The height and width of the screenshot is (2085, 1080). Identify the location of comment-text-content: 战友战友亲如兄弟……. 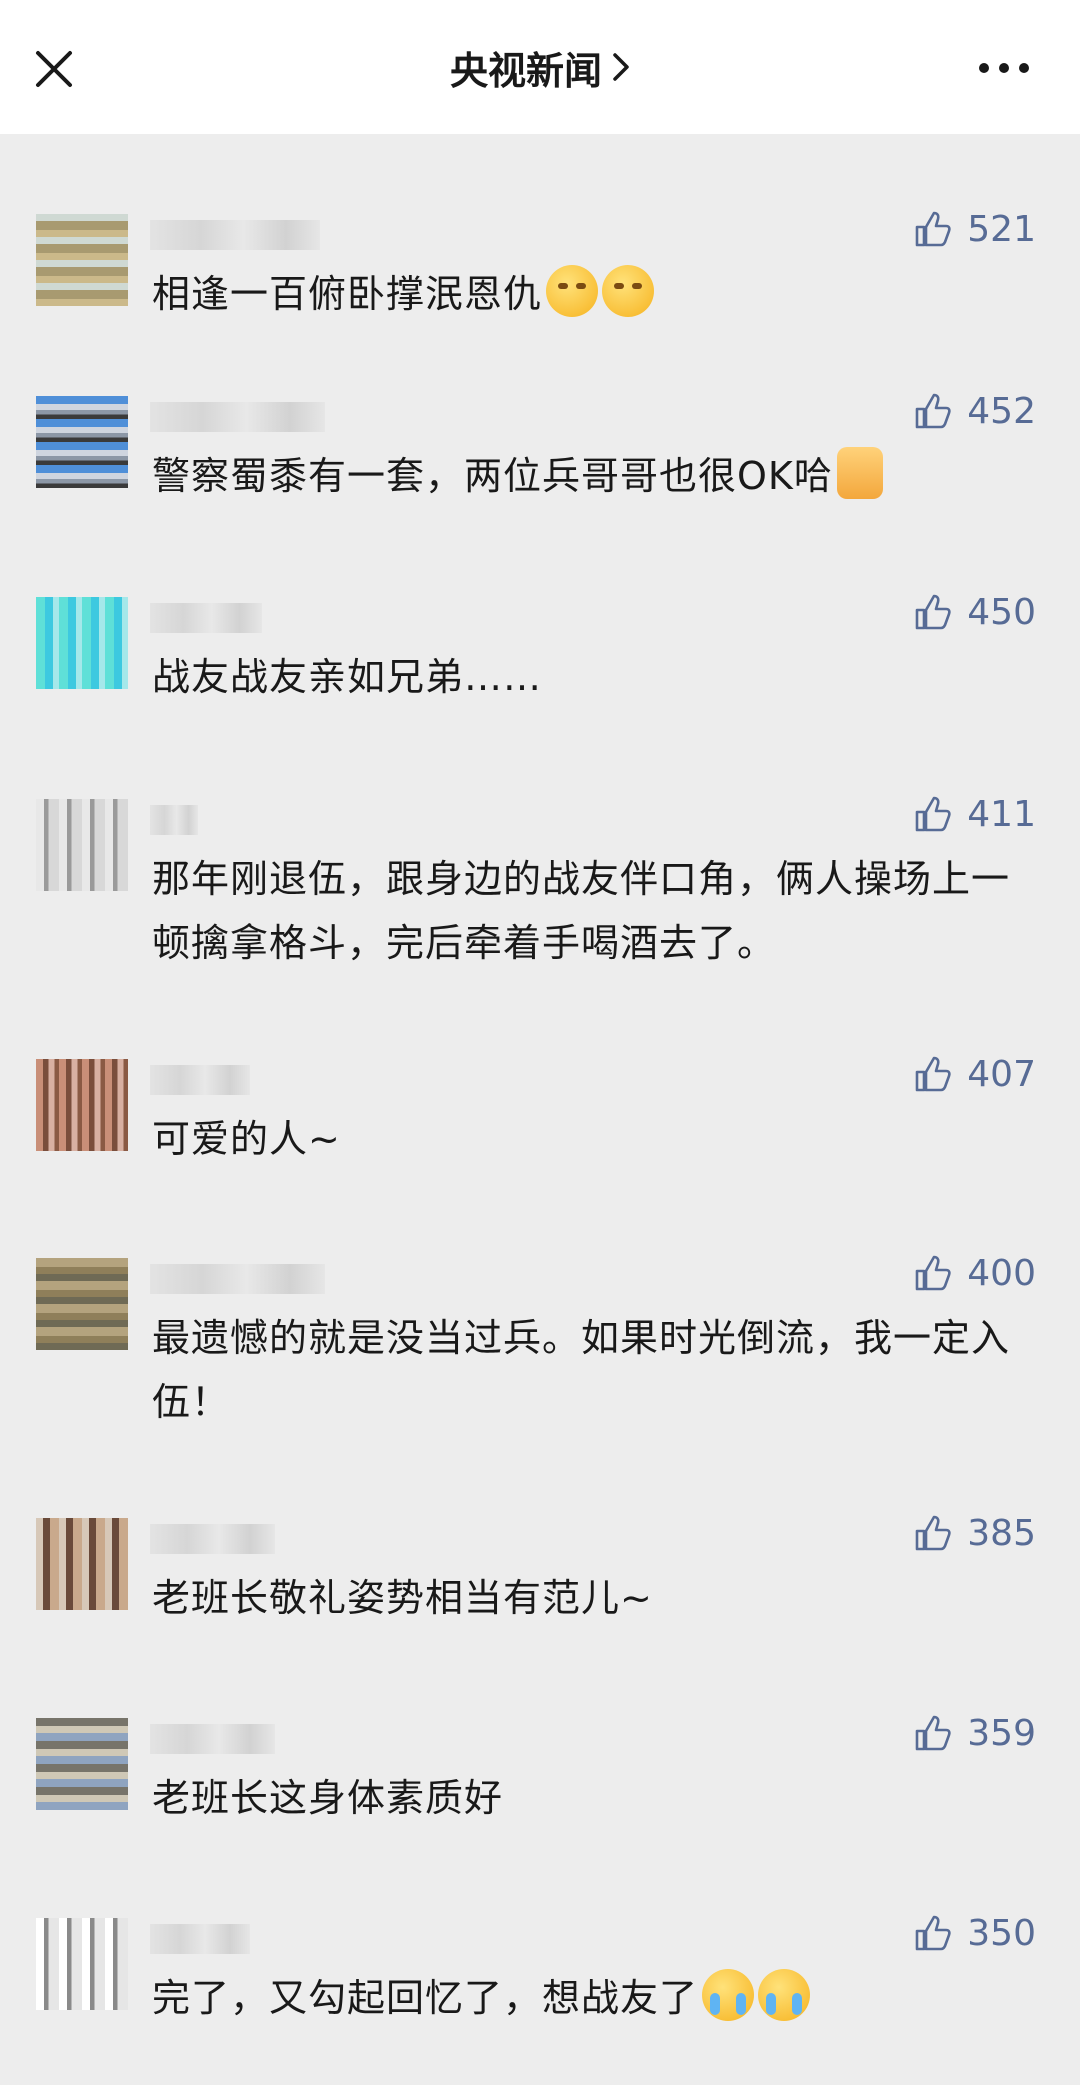
(347, 677).